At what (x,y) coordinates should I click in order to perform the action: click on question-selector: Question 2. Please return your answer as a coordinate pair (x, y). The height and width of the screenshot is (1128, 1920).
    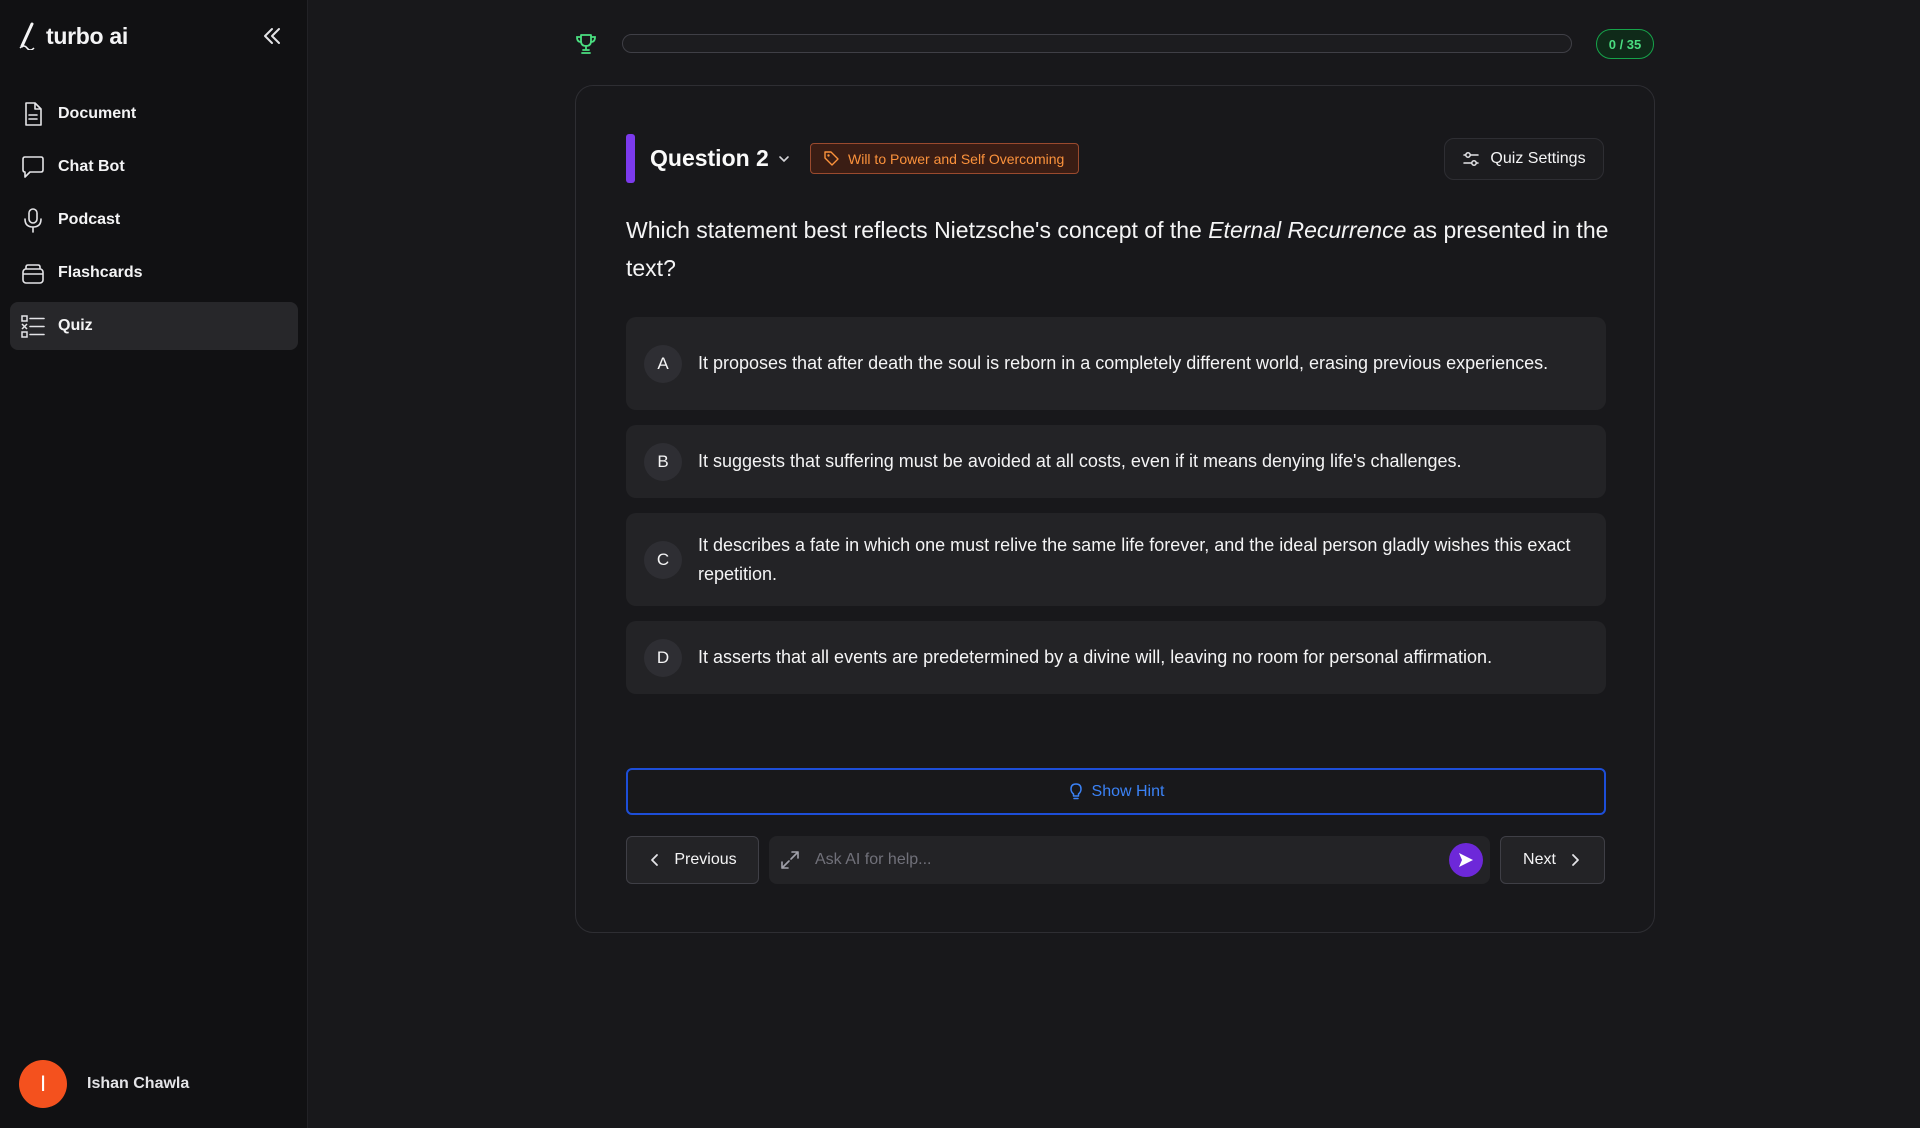
    Looking at the image, I should click on (720, 158).